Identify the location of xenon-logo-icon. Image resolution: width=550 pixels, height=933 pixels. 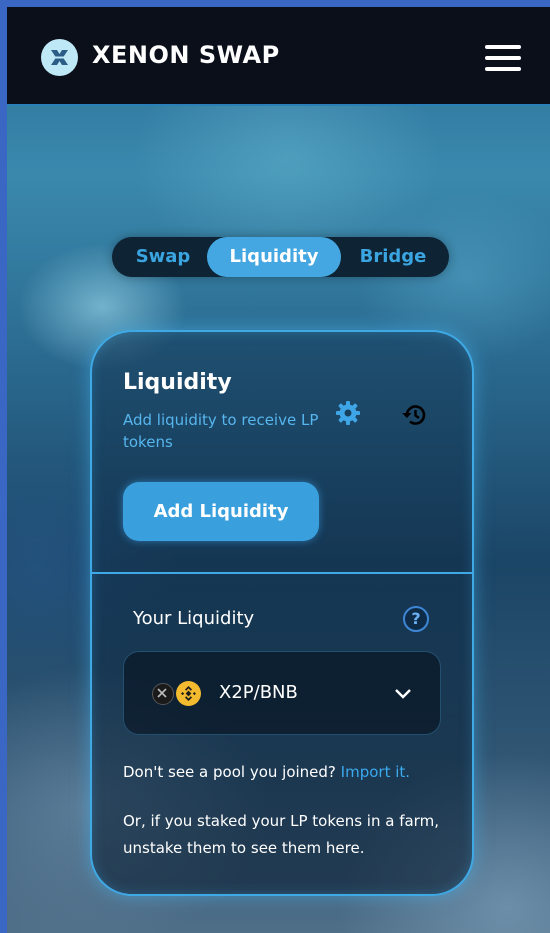
(59, 57).